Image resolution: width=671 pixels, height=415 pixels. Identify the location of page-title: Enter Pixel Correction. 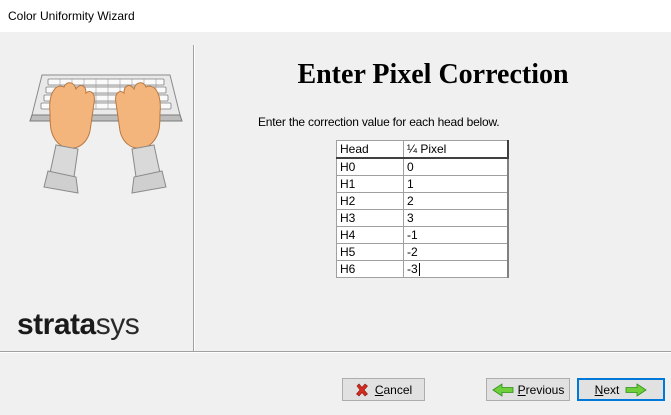
(433, 74).